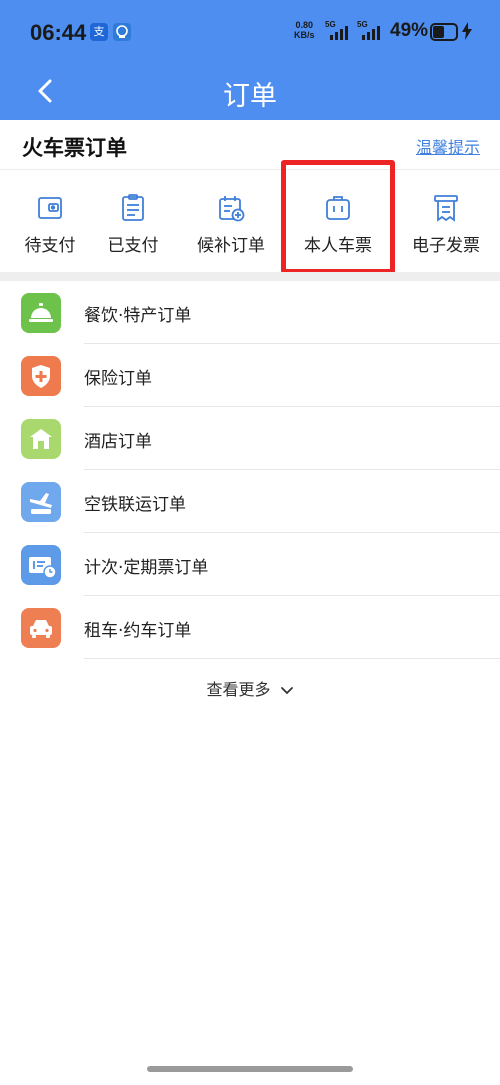  What do you see at coordinates (250, 627) in the screenshot?
I see `list-item-car-rental-orders: 租车·约车订单` at bounding box center [250, 627].